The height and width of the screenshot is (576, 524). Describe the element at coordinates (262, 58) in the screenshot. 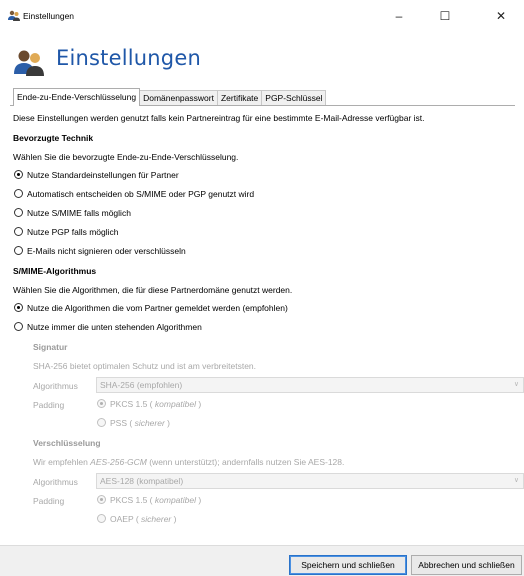

I see `dialog-header: Einstellungen` at that location.